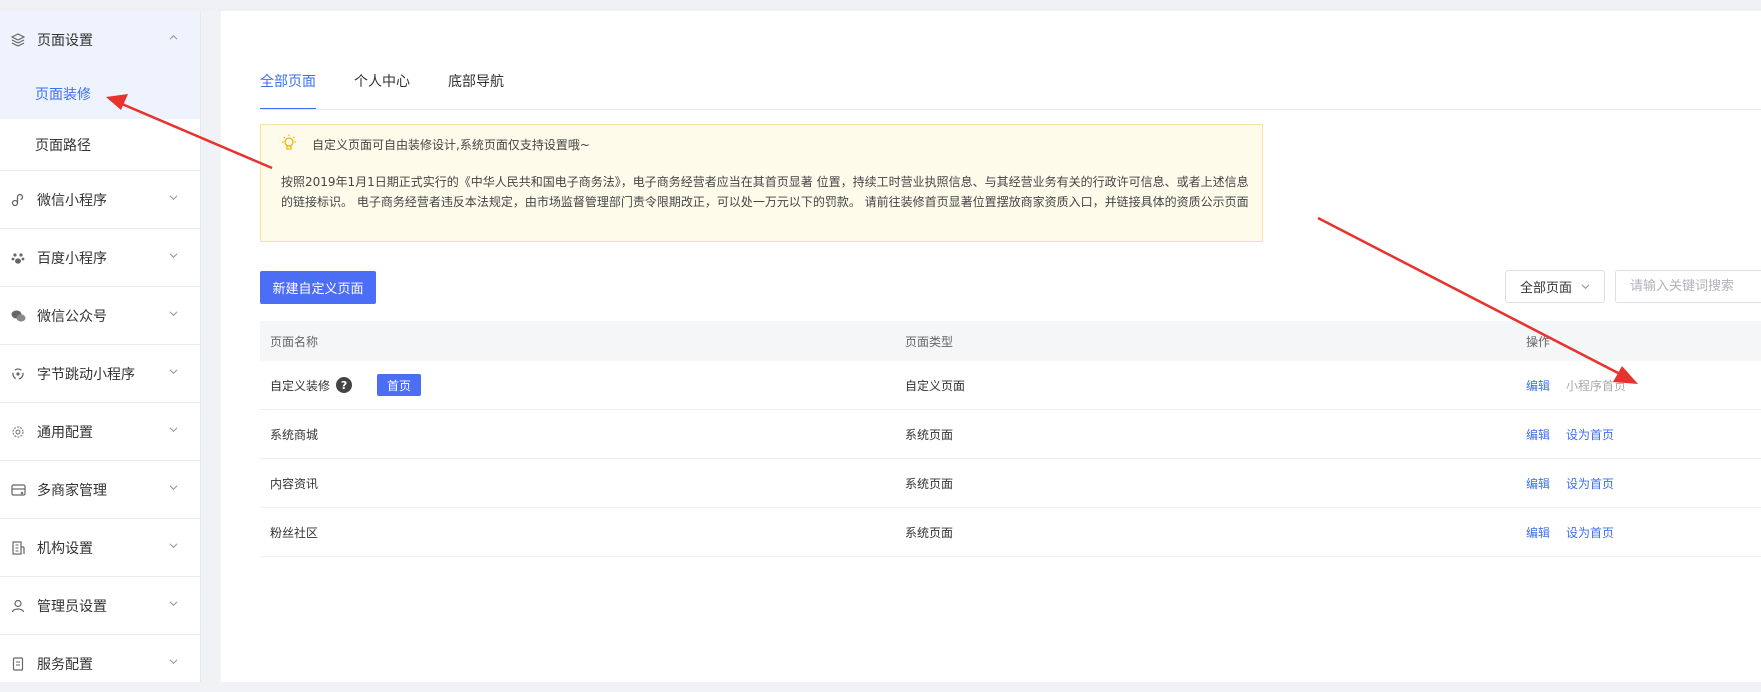  I want to click on sidebar-group-org-settings: 机构设置, so click(100, 548).